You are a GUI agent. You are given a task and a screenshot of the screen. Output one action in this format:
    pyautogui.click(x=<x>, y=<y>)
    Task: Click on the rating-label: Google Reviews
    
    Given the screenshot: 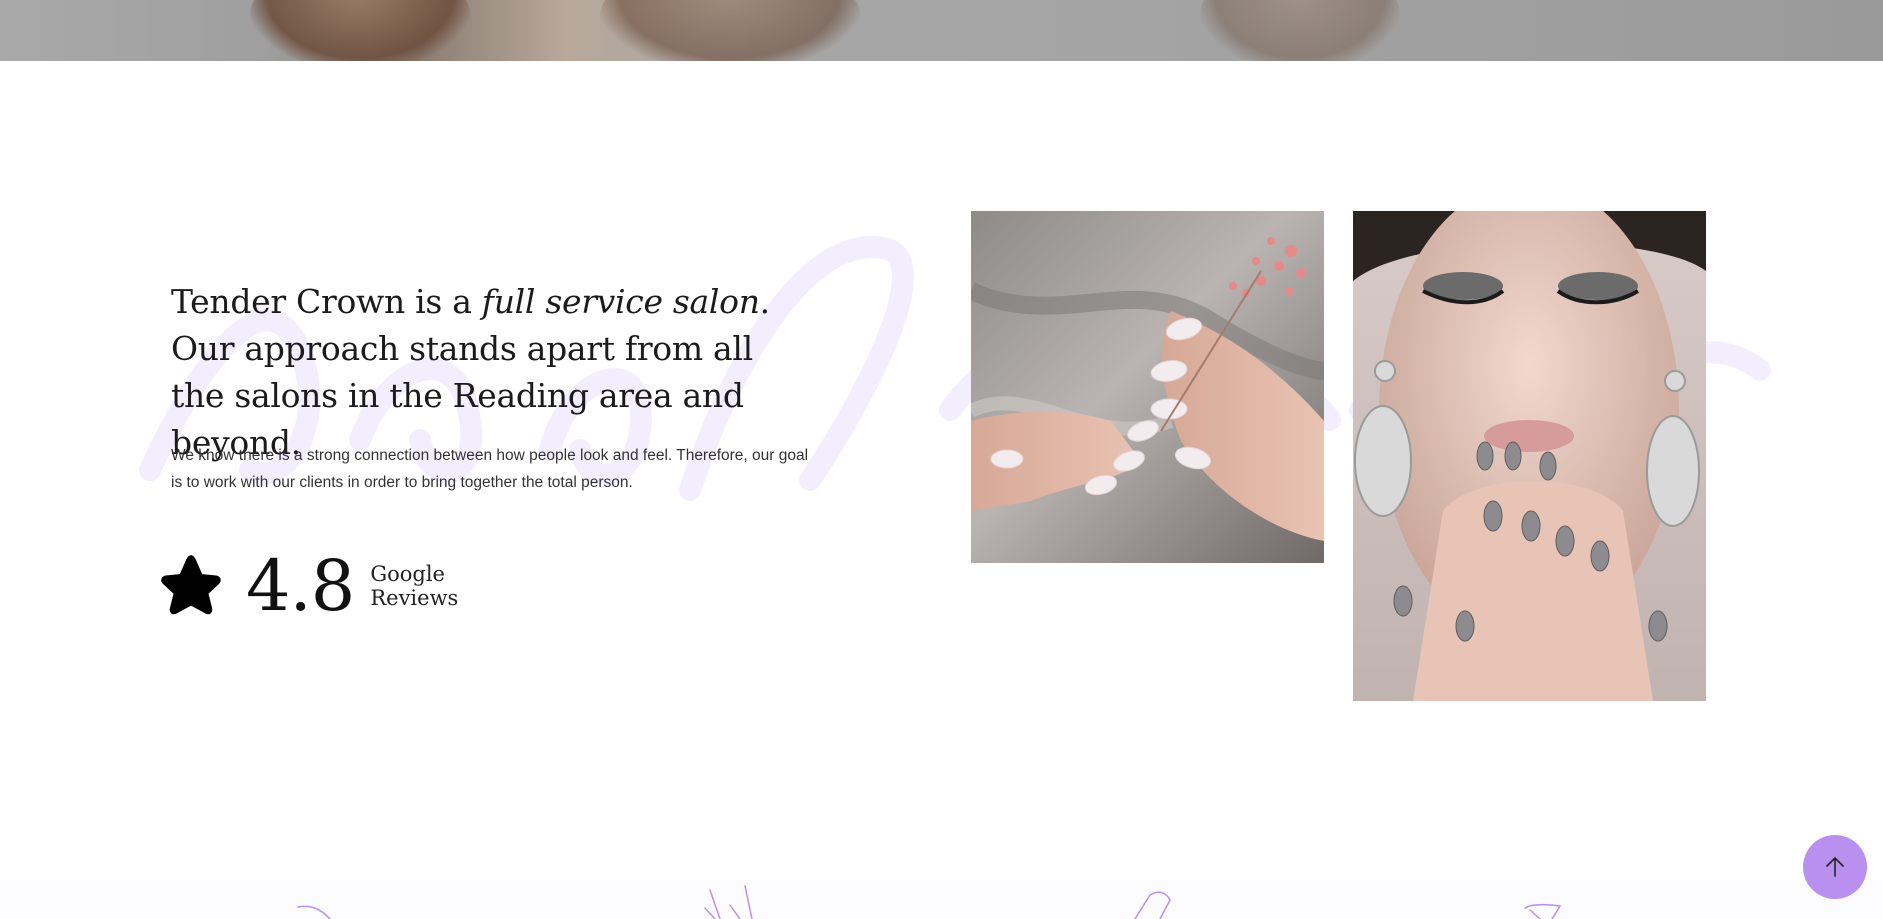 What is the action you would take?
    pyautogui.click(x=414, y=586)
    